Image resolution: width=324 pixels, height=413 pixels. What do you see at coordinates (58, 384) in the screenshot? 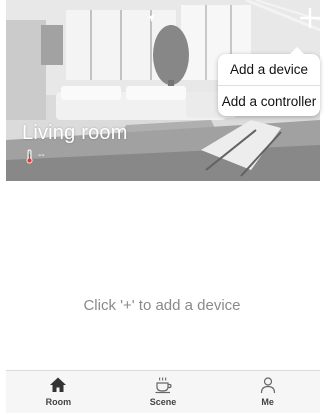
I see `home-icon` at bounding box center [58, 384].